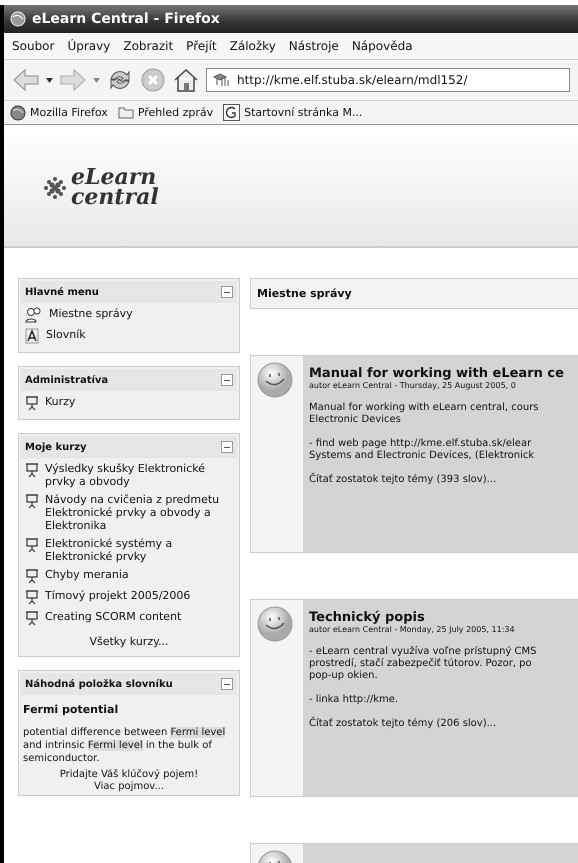  I want to click on bookmark-link: Přehled zpráv, so click(176, 112).